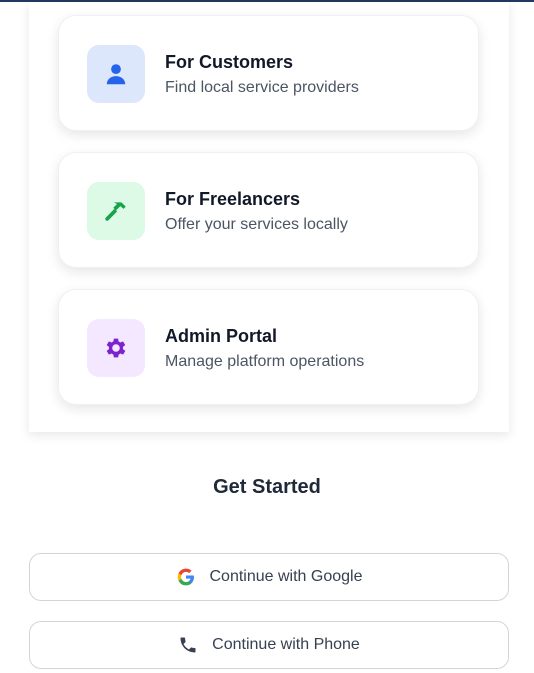  I want to click on hammer-icon, so click(115, 211).